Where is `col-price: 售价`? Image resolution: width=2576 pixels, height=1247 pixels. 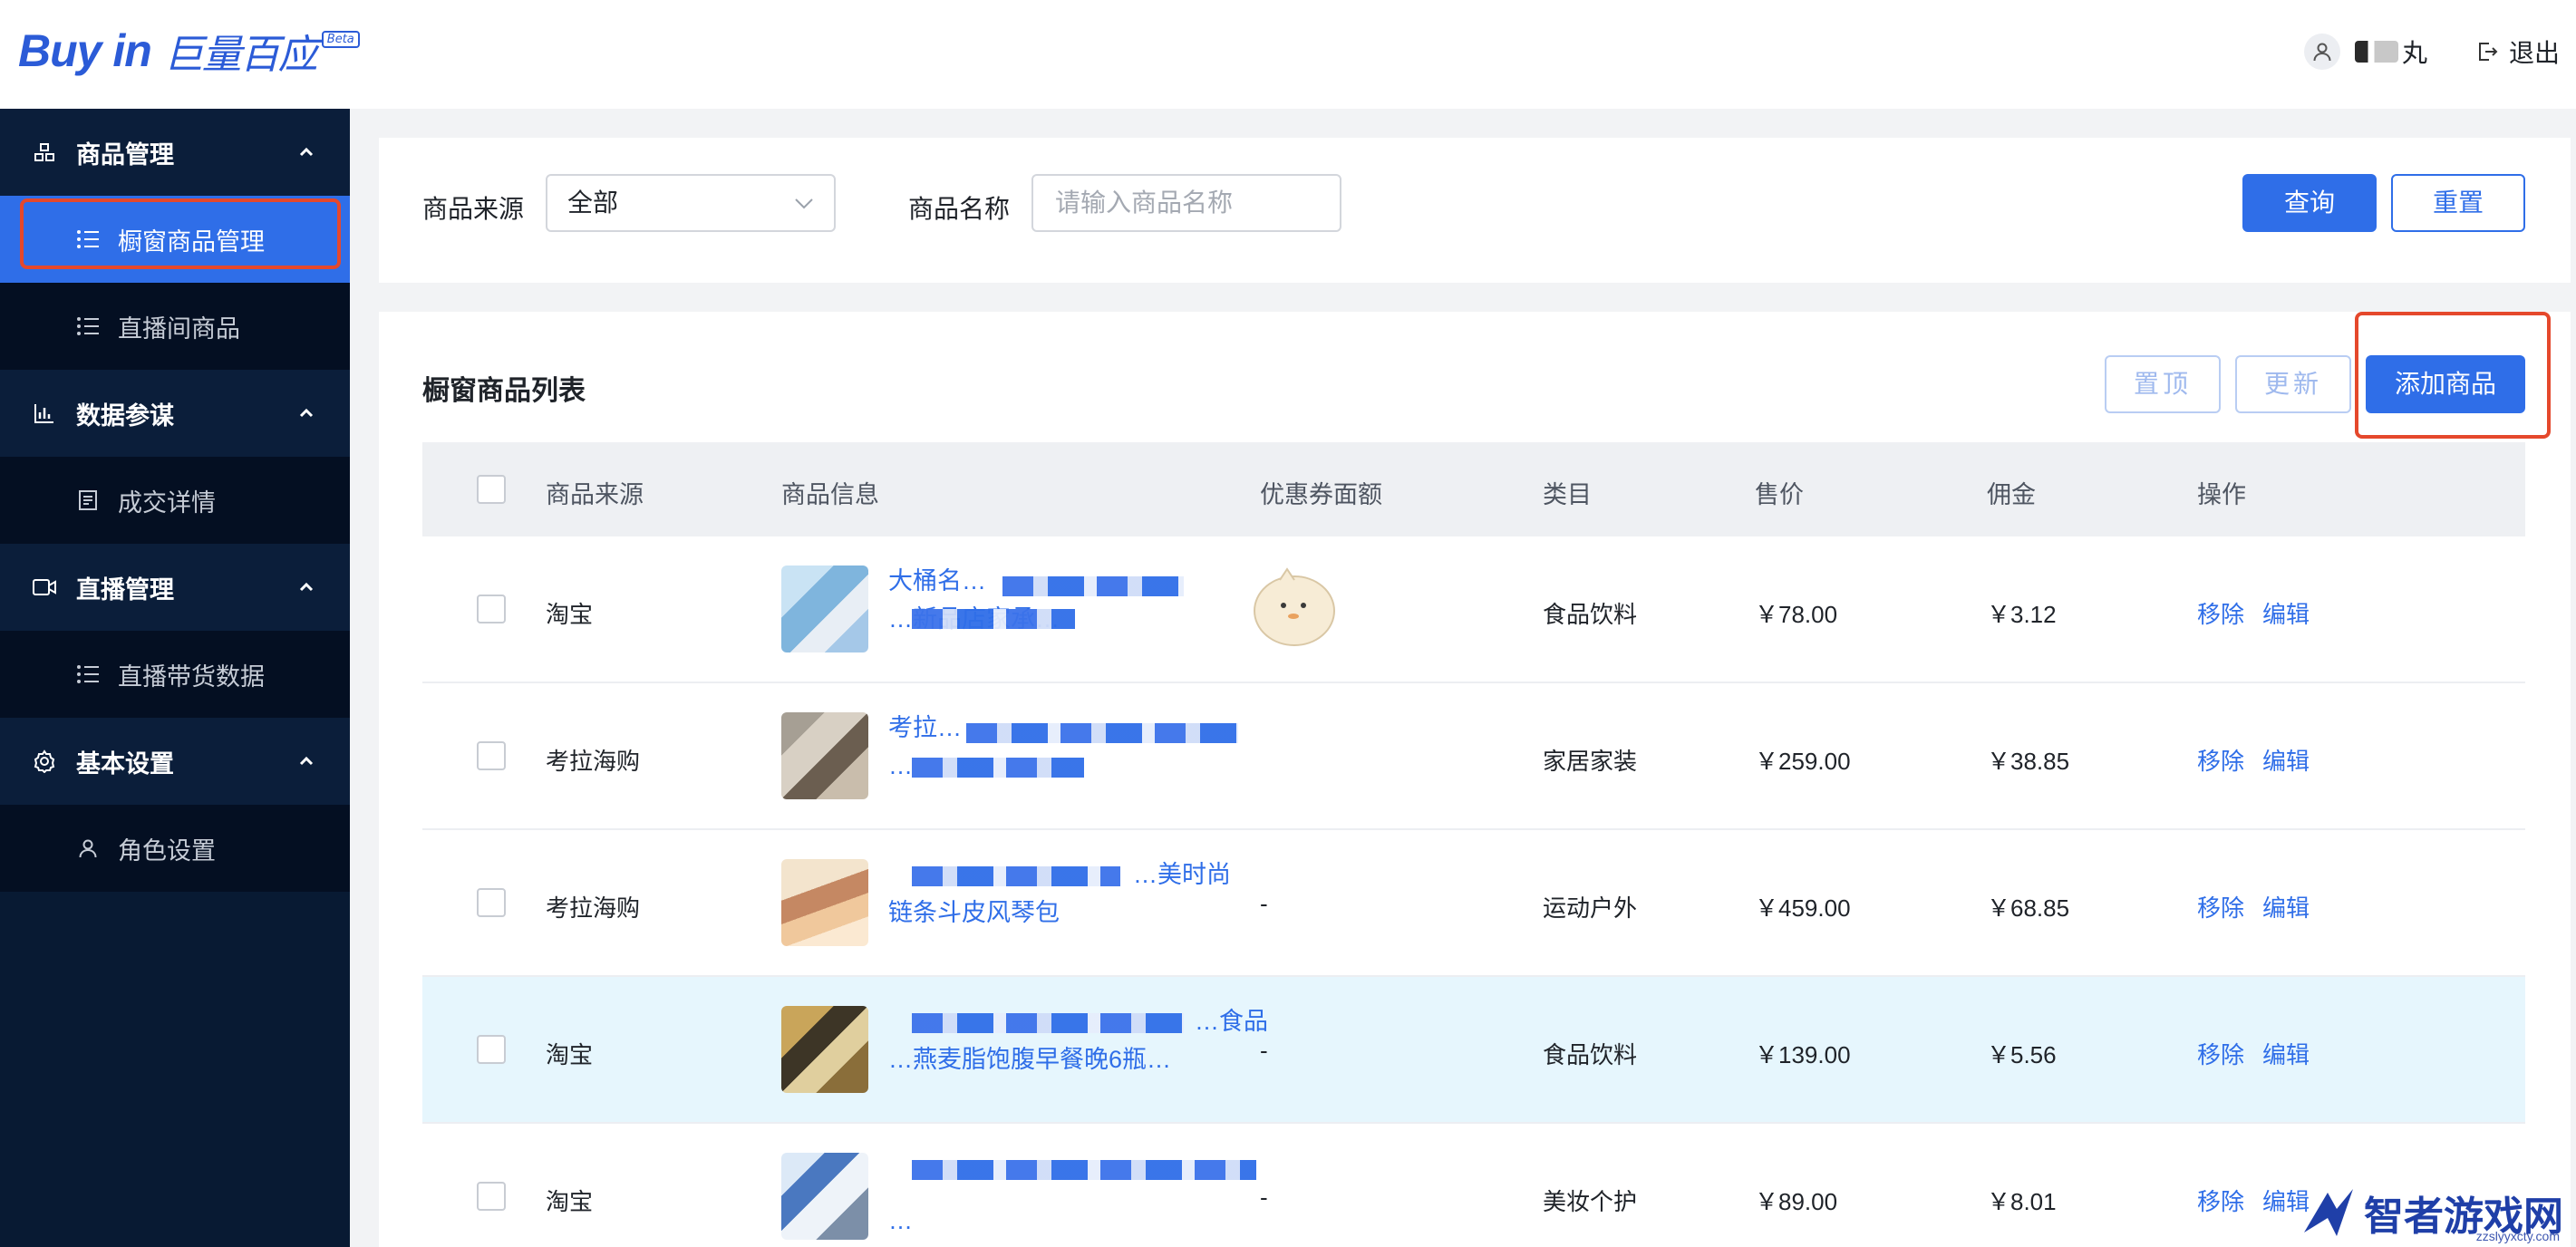
col-price: 售价 is located at coordinates (1779, 495).